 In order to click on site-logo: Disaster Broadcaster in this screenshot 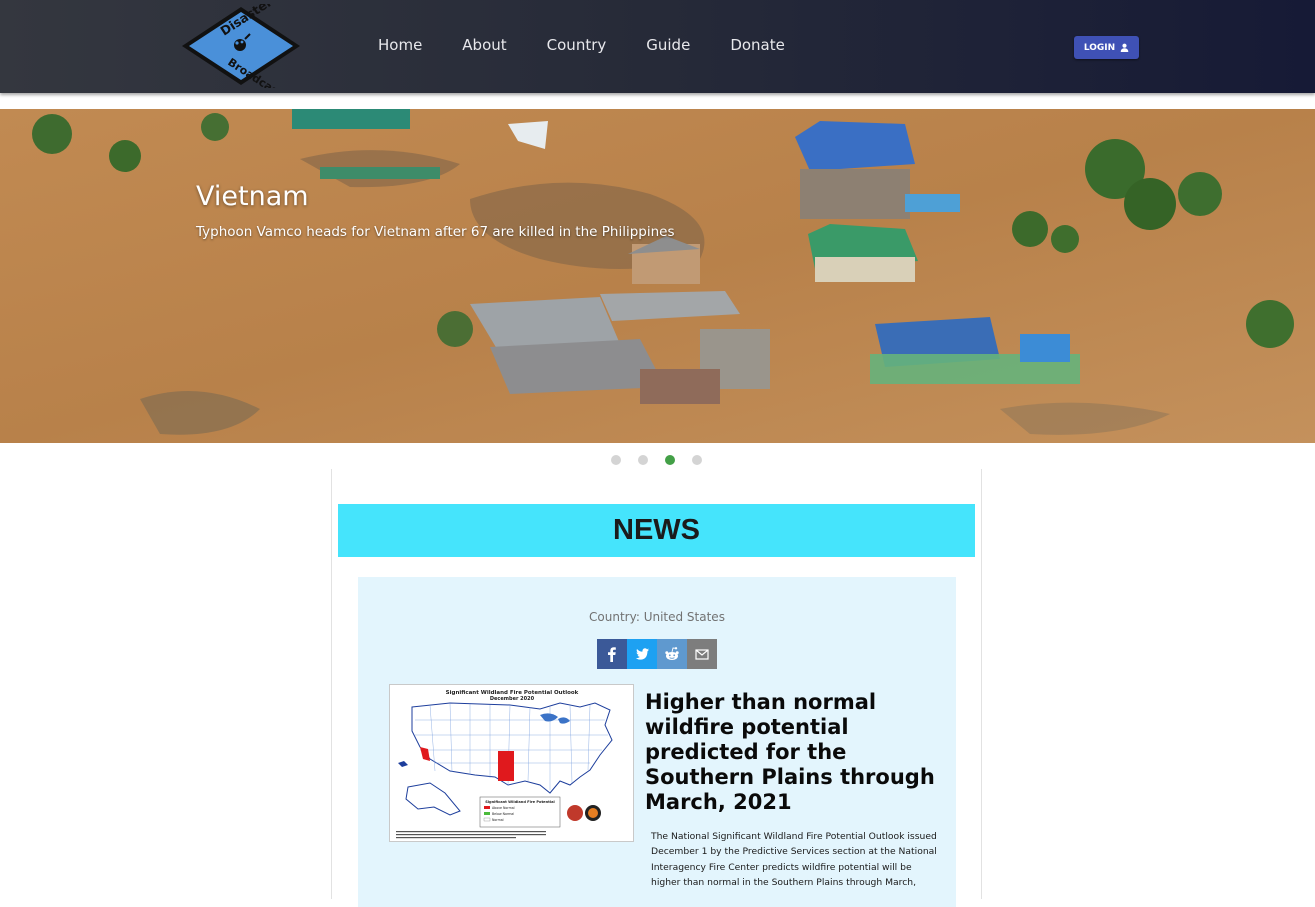, I will do `click(241, 54)`.